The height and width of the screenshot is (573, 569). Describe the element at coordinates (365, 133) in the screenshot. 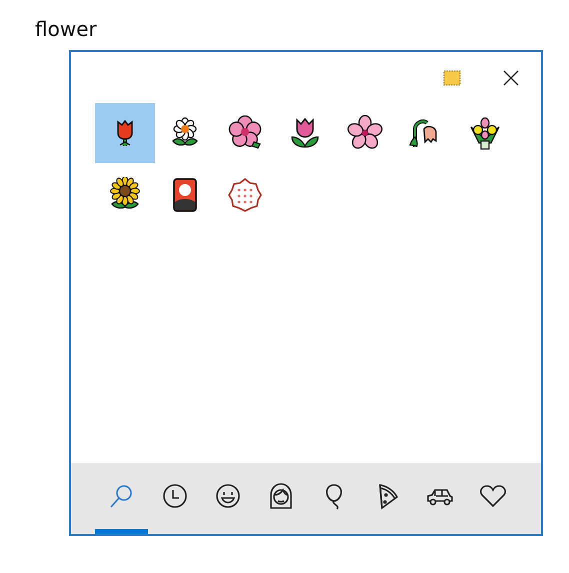

I see `cherry-blossom-icon` at that location.